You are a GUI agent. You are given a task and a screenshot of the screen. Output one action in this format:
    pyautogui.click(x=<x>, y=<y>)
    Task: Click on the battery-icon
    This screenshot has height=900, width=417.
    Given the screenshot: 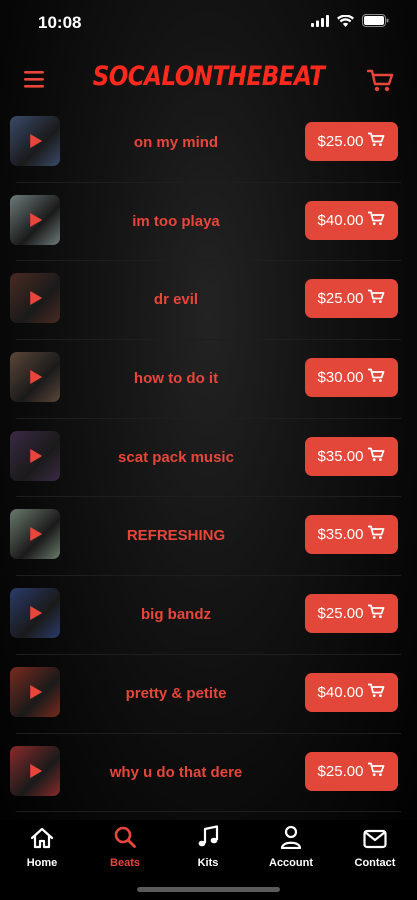 What is the action you would take?
    pyautogui.click(x=375, y=23)
    